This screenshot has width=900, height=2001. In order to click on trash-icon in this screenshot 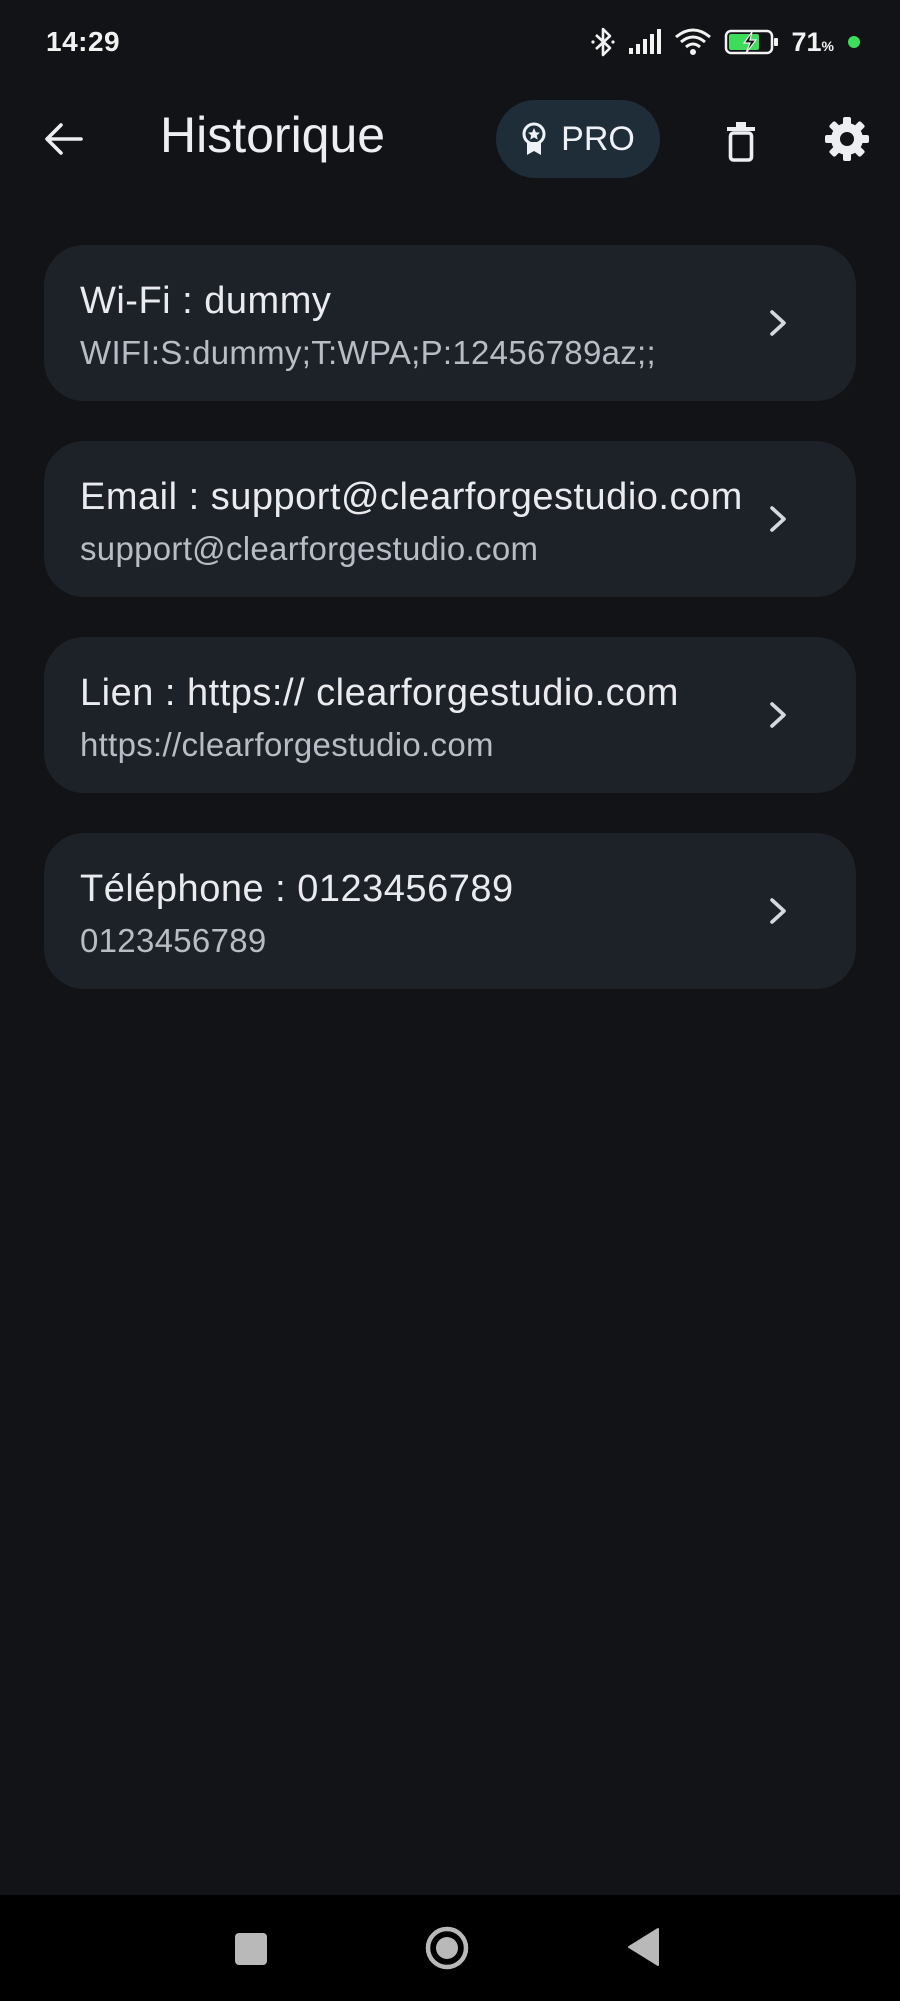, I will do `click(741, 142)`.